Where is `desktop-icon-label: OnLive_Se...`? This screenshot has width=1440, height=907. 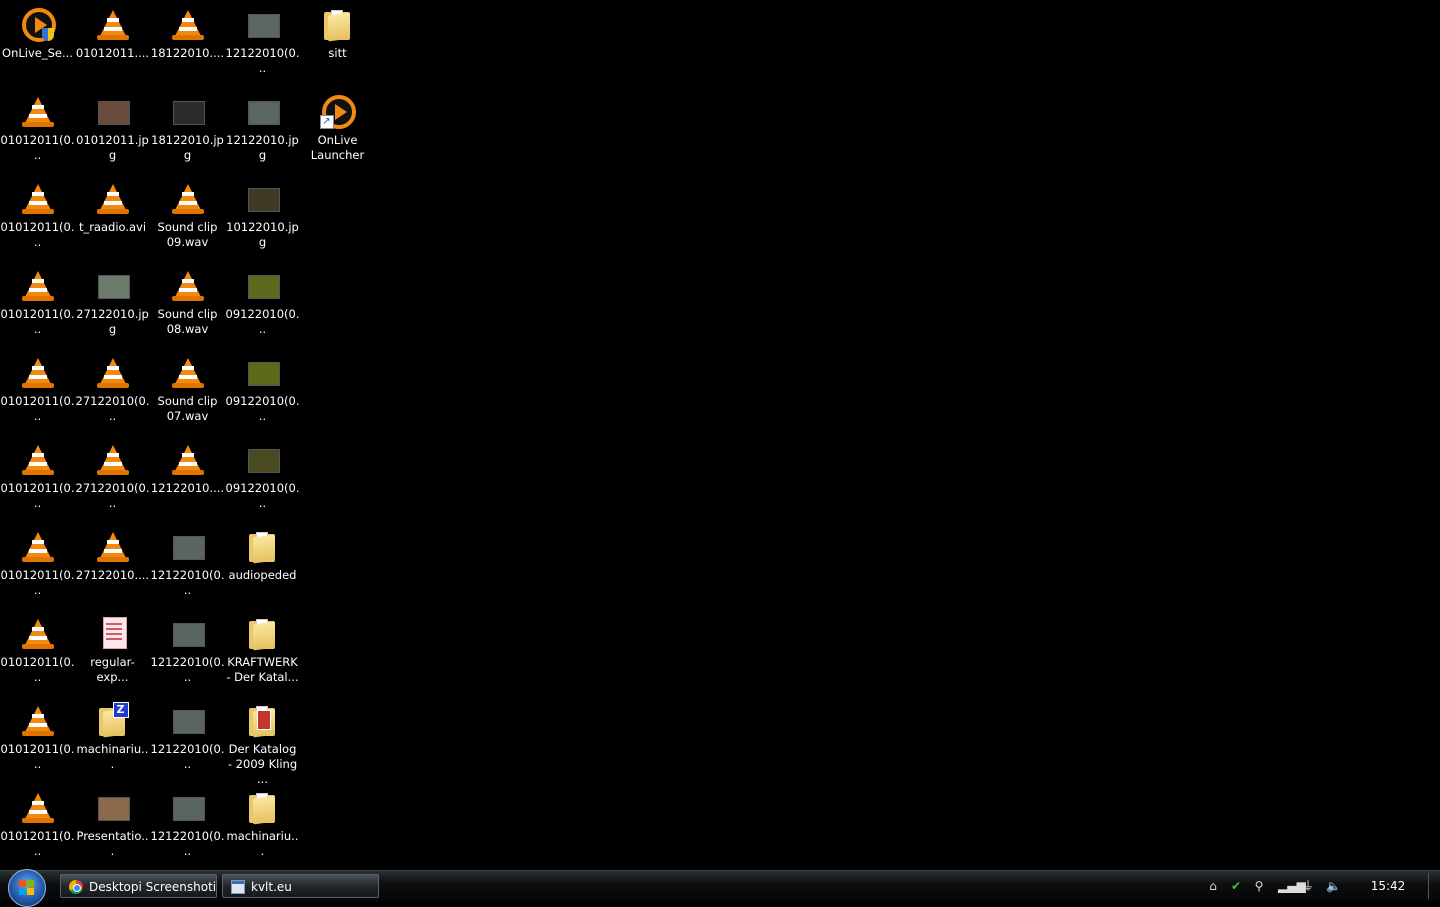
desktop-icon-label: OnLive_Se... is located at coordinates (37, 53).